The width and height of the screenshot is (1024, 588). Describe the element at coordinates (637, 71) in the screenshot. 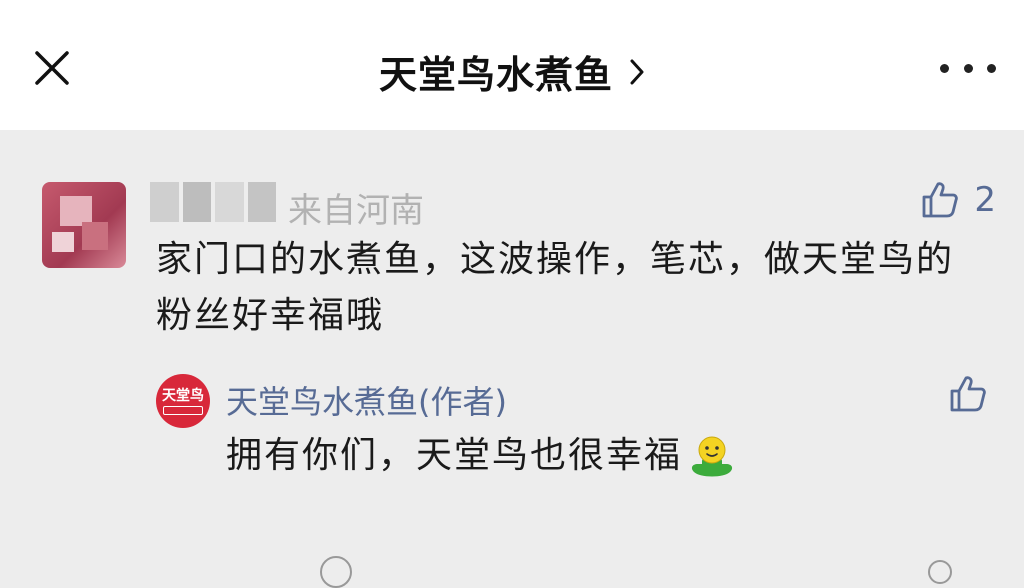

I see `chevron-right-icon` at that location.